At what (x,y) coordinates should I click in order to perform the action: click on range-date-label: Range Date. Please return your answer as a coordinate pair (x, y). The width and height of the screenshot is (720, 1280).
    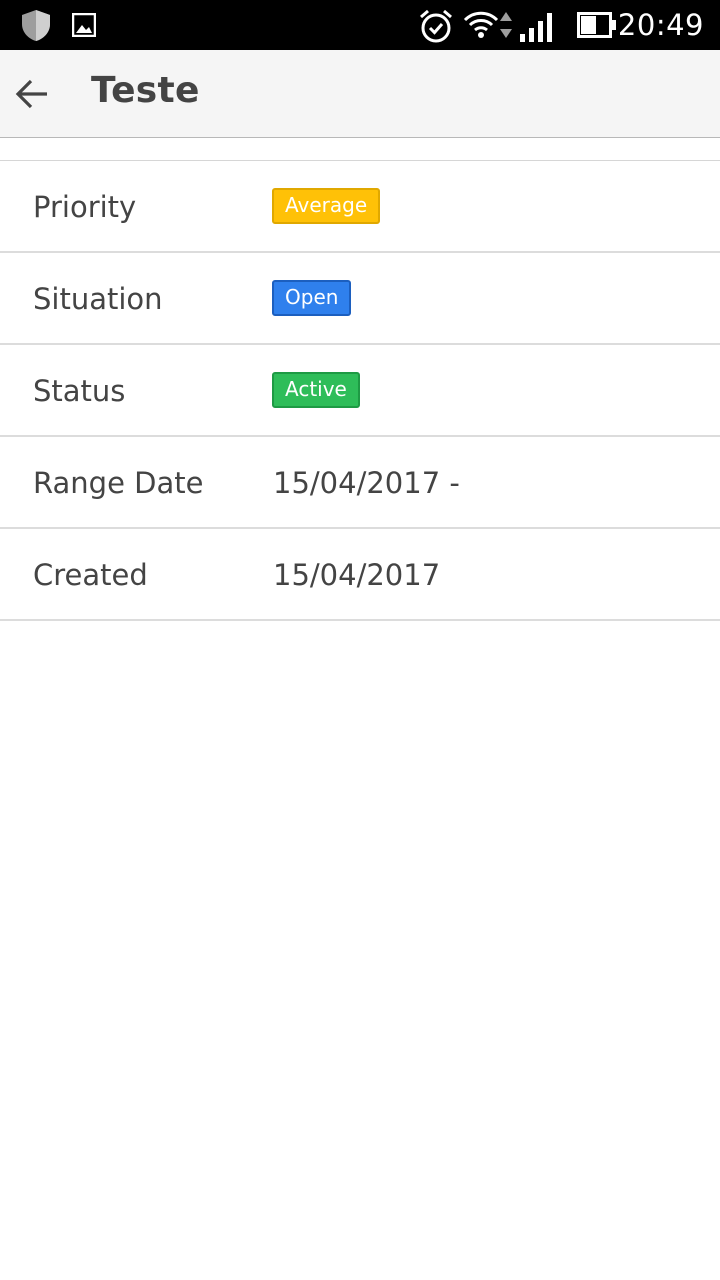
    Looking at the image, I should click on (118, 483).